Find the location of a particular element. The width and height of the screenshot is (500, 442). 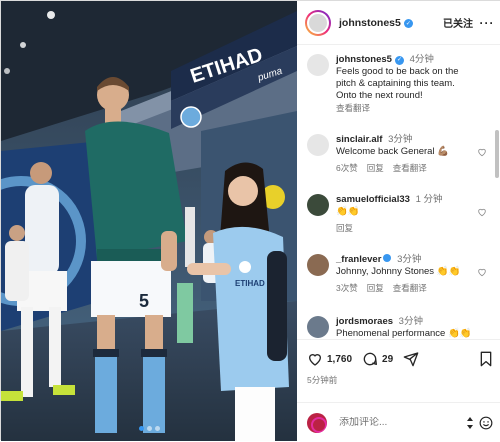

share-send-icon is located at coordinates (411, 359).